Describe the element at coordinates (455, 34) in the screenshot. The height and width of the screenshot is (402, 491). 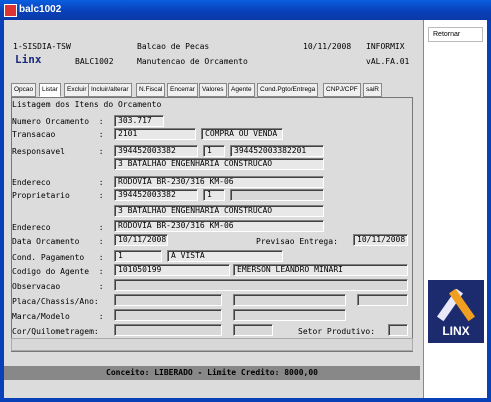
I see `retornar-button: Retornar` at that location.